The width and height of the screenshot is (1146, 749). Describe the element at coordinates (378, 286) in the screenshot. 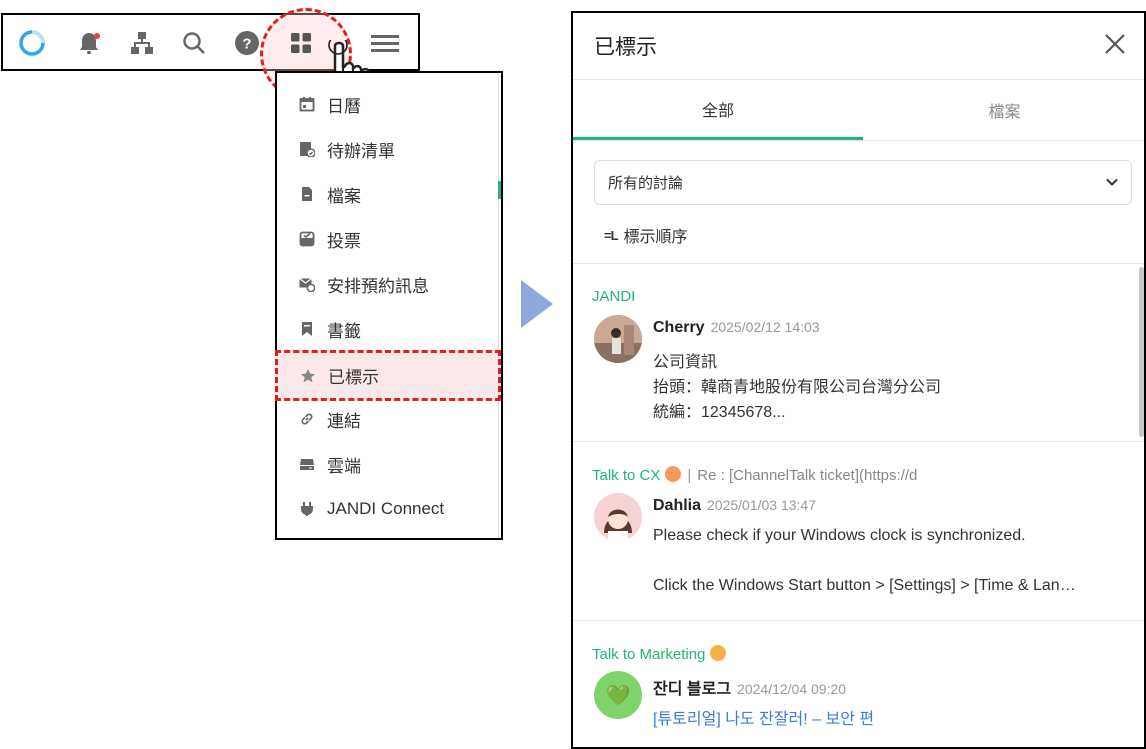

I see `menu-item-label: 安排預約訊息` at that location.